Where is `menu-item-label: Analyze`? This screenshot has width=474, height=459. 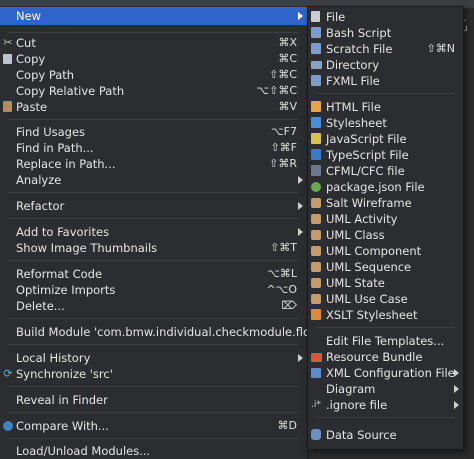 menu-item-label: Analyze is located at coordinates (39, 180).